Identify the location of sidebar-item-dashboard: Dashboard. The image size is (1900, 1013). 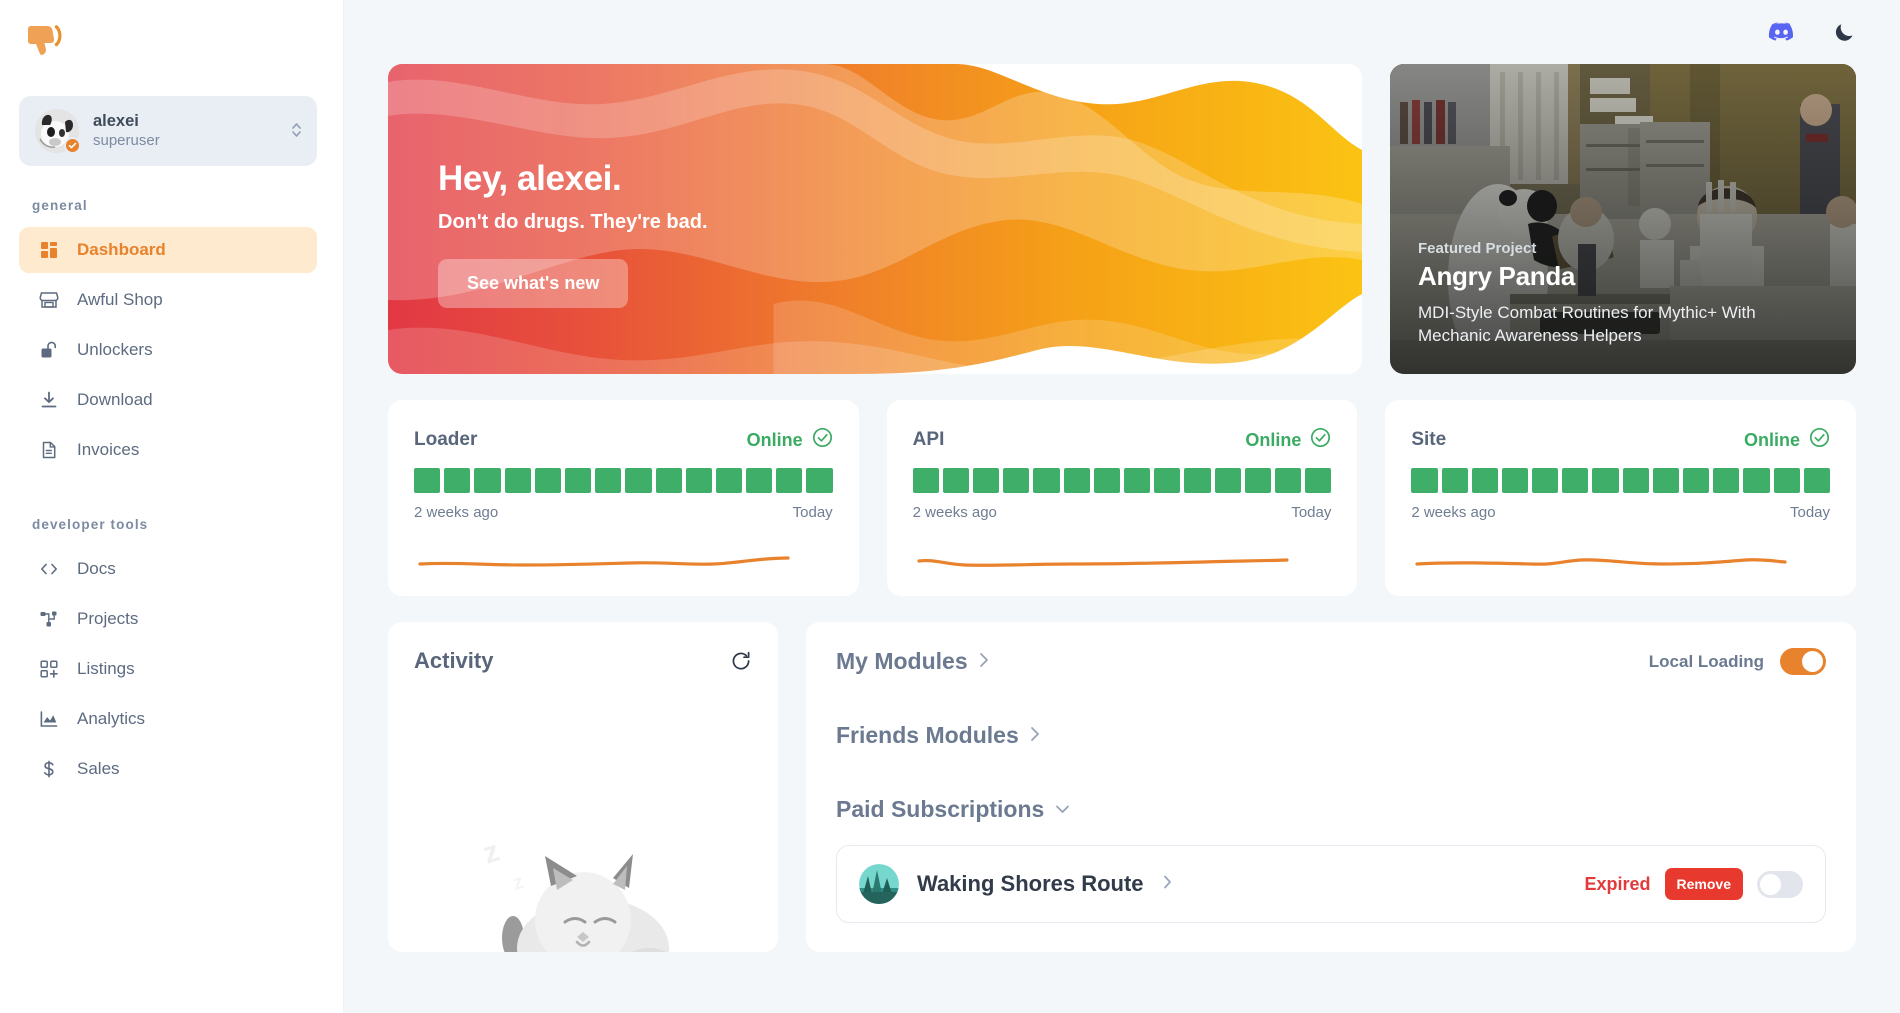
(168, 250).